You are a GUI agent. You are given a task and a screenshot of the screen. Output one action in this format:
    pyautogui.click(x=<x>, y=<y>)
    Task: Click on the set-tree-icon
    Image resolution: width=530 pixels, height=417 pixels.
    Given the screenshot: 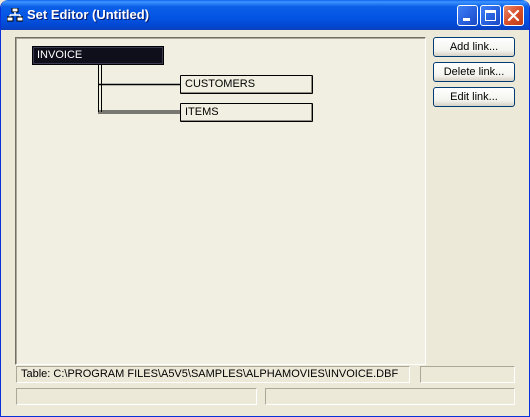 What is the action you would take?
    pyautogui.click(x=15, y=15)
    